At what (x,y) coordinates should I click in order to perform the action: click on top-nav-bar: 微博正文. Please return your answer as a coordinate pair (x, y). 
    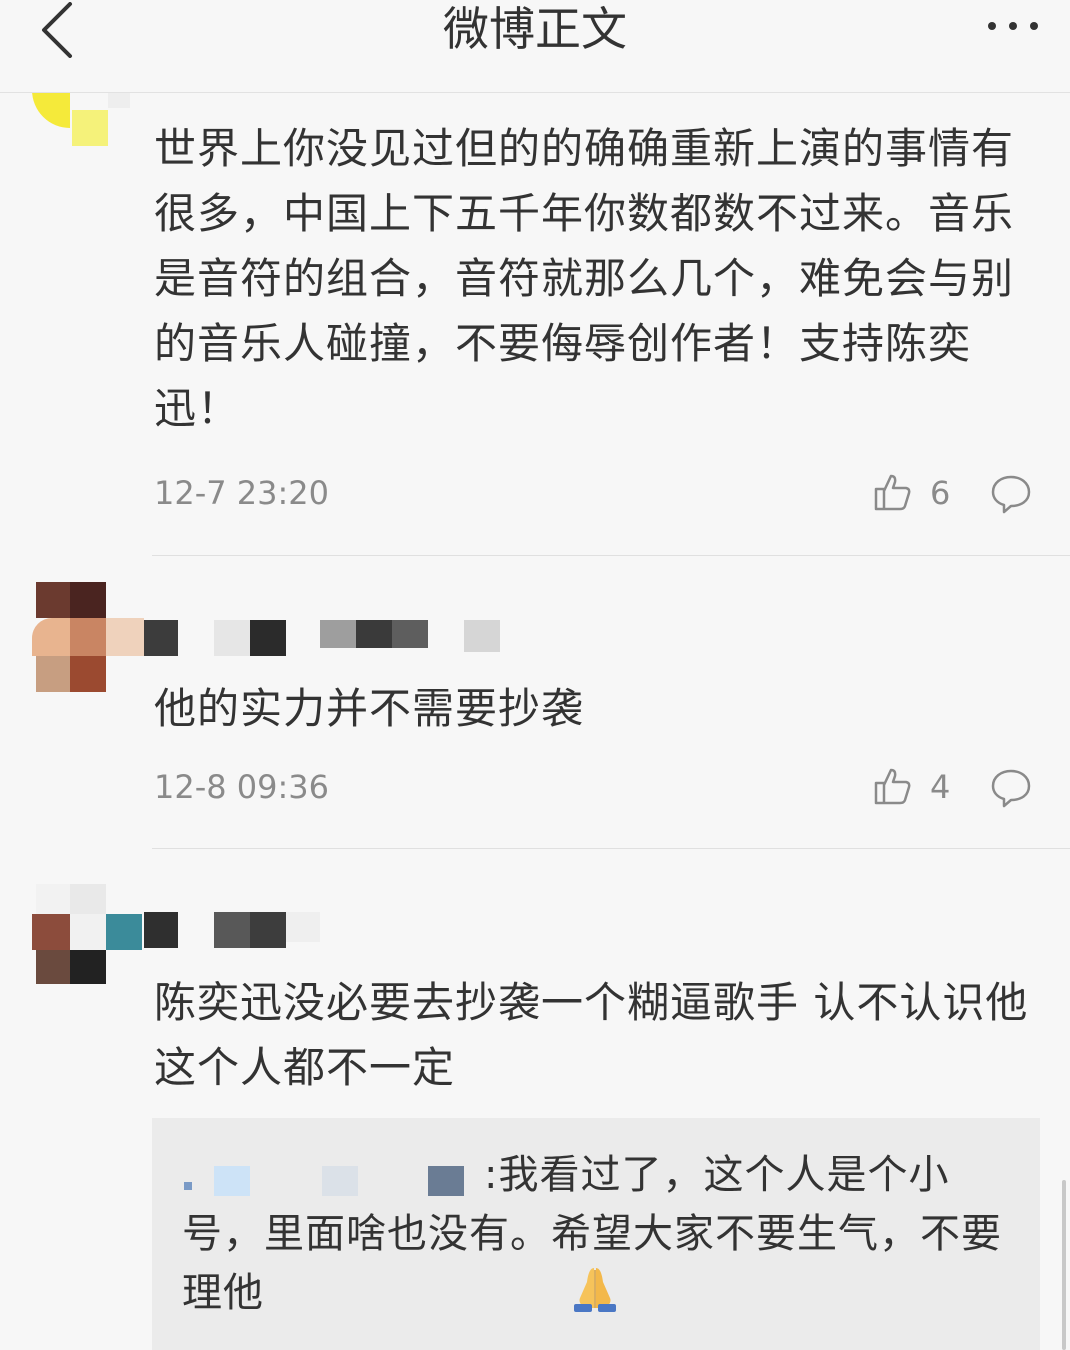
    Looking at the image, I should click on (535, 46).